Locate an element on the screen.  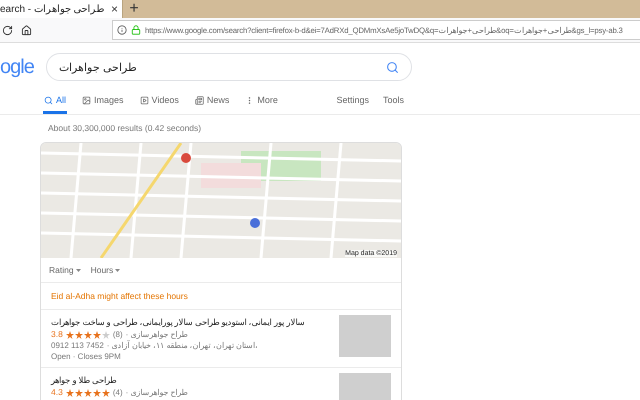
review-count: (4) is located at coordinates (117, 392).